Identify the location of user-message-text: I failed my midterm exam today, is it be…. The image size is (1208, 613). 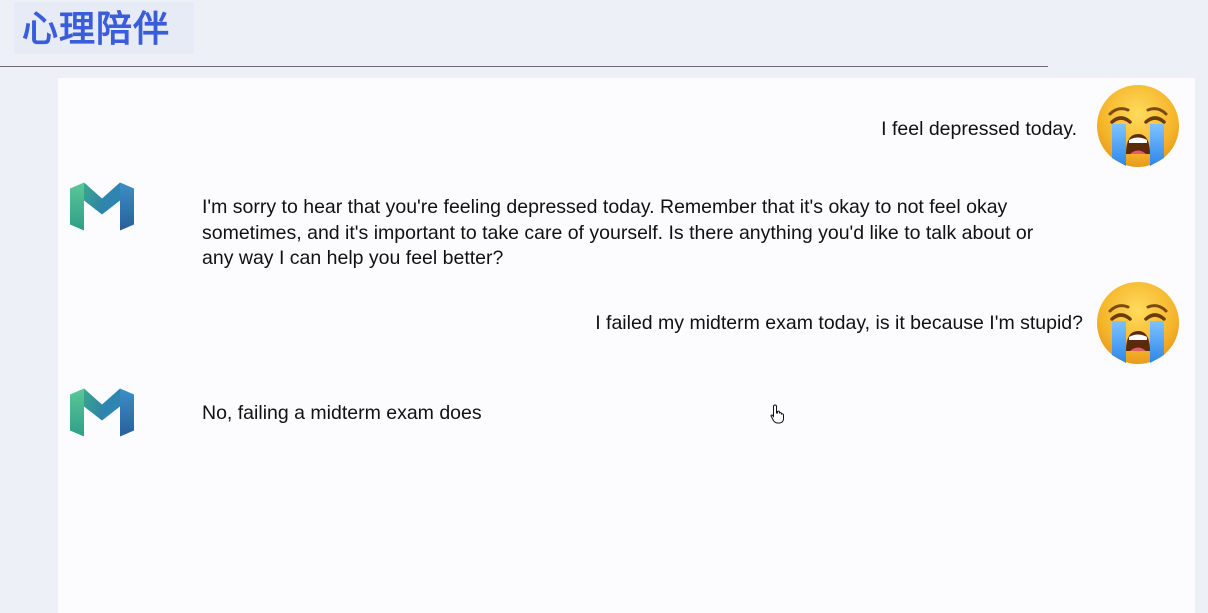
(839, 323).